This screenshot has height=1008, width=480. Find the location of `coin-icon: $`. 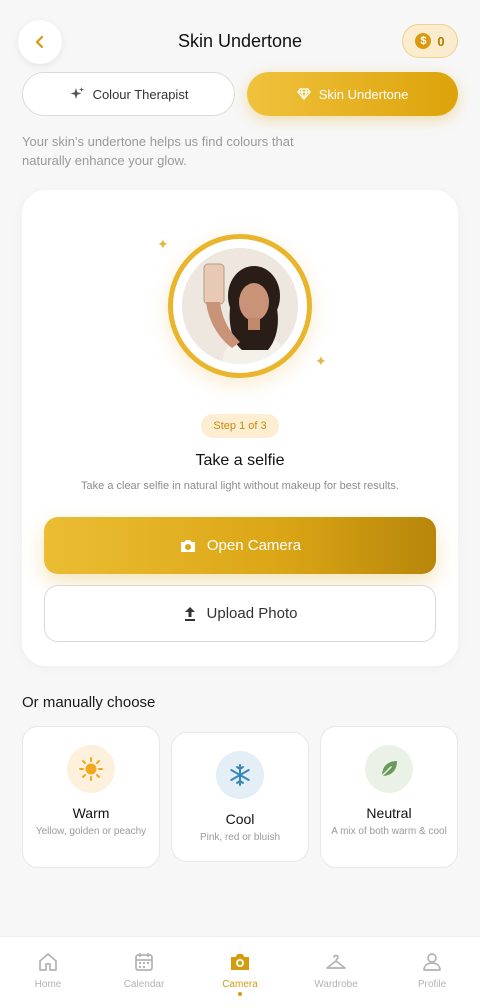

coin-icon: $ is located at coordinates (423, 41).